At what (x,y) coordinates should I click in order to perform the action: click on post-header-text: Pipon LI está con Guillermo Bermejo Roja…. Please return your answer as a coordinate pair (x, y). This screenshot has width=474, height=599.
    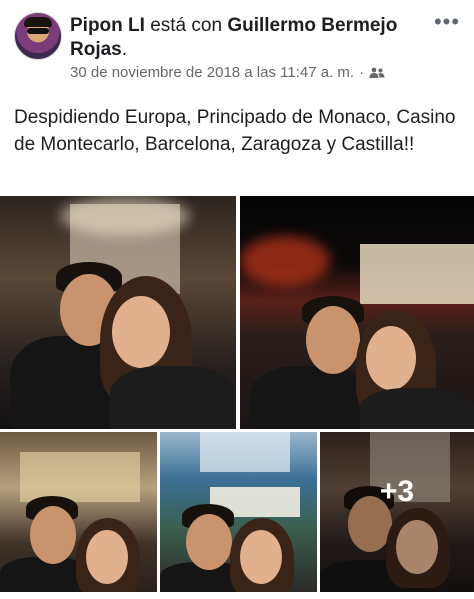
    Looking at the image, I should click on (245, 38).